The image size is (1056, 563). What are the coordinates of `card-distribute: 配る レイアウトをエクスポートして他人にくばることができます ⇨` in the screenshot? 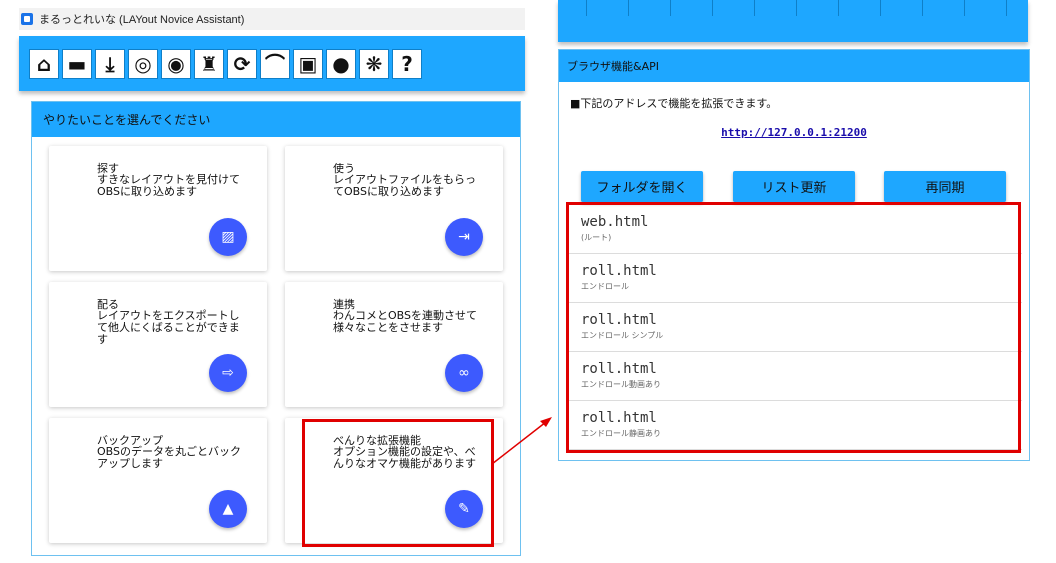 It's located at (158, 344).